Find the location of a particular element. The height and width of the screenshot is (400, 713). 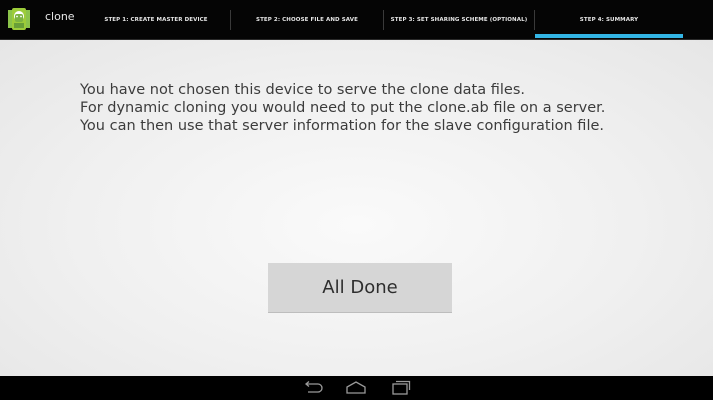

tab-step-2: STEP 2: CHOOSE FILE AND SAVE is located at coordinates (307, 19).